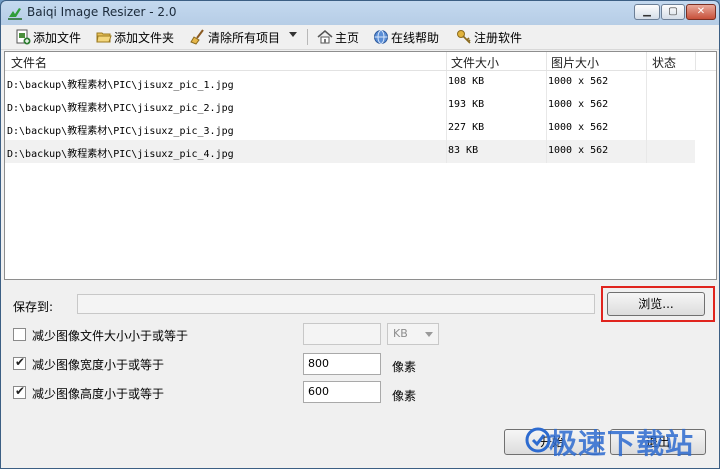 Image resolution: width=720 pixels, height=469 pixels. Describe the element at coordinates (466, 81) in the screenshot. I see `row-filesize: 108 KB` at that location.